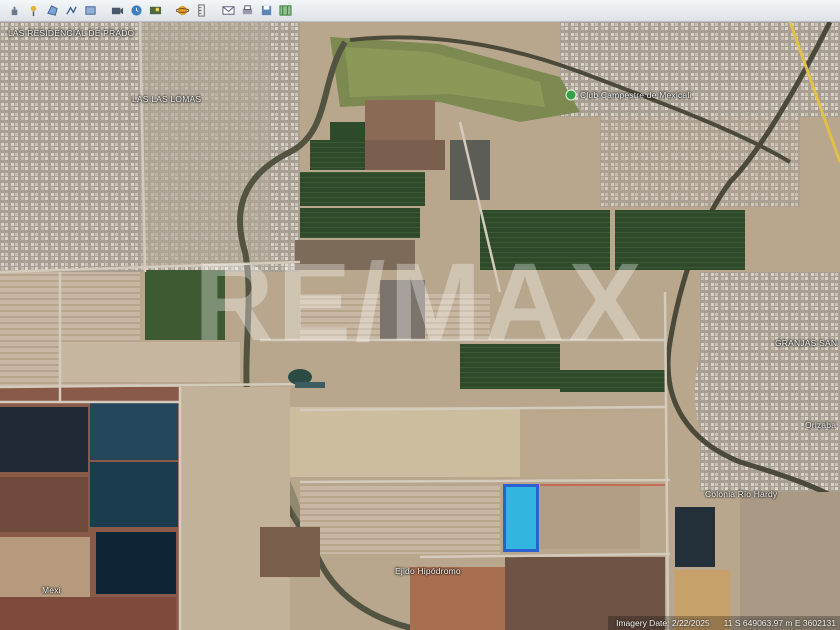 This screenshot has height=630, width=840. What do you see at coordinates (266, 10) in the screenshot?
I see `save-image-icon` at bounding box center [266, 10].